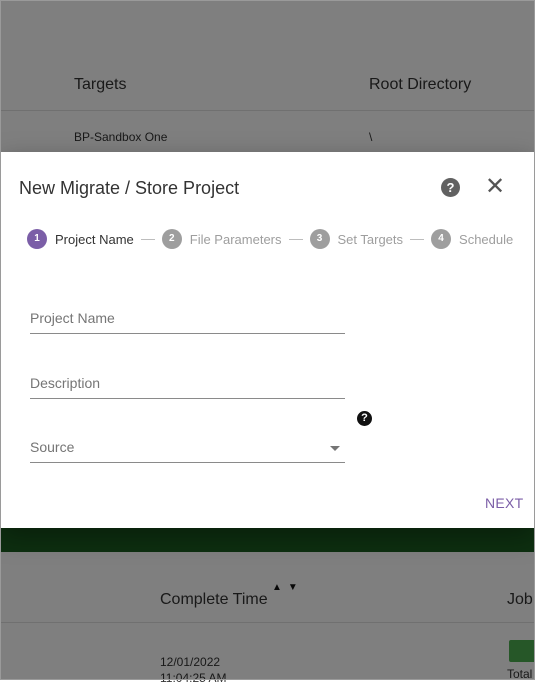 The width and height of the screenshot is (535, 685). I want to click on step-label: Project Name, so click(94, 239).